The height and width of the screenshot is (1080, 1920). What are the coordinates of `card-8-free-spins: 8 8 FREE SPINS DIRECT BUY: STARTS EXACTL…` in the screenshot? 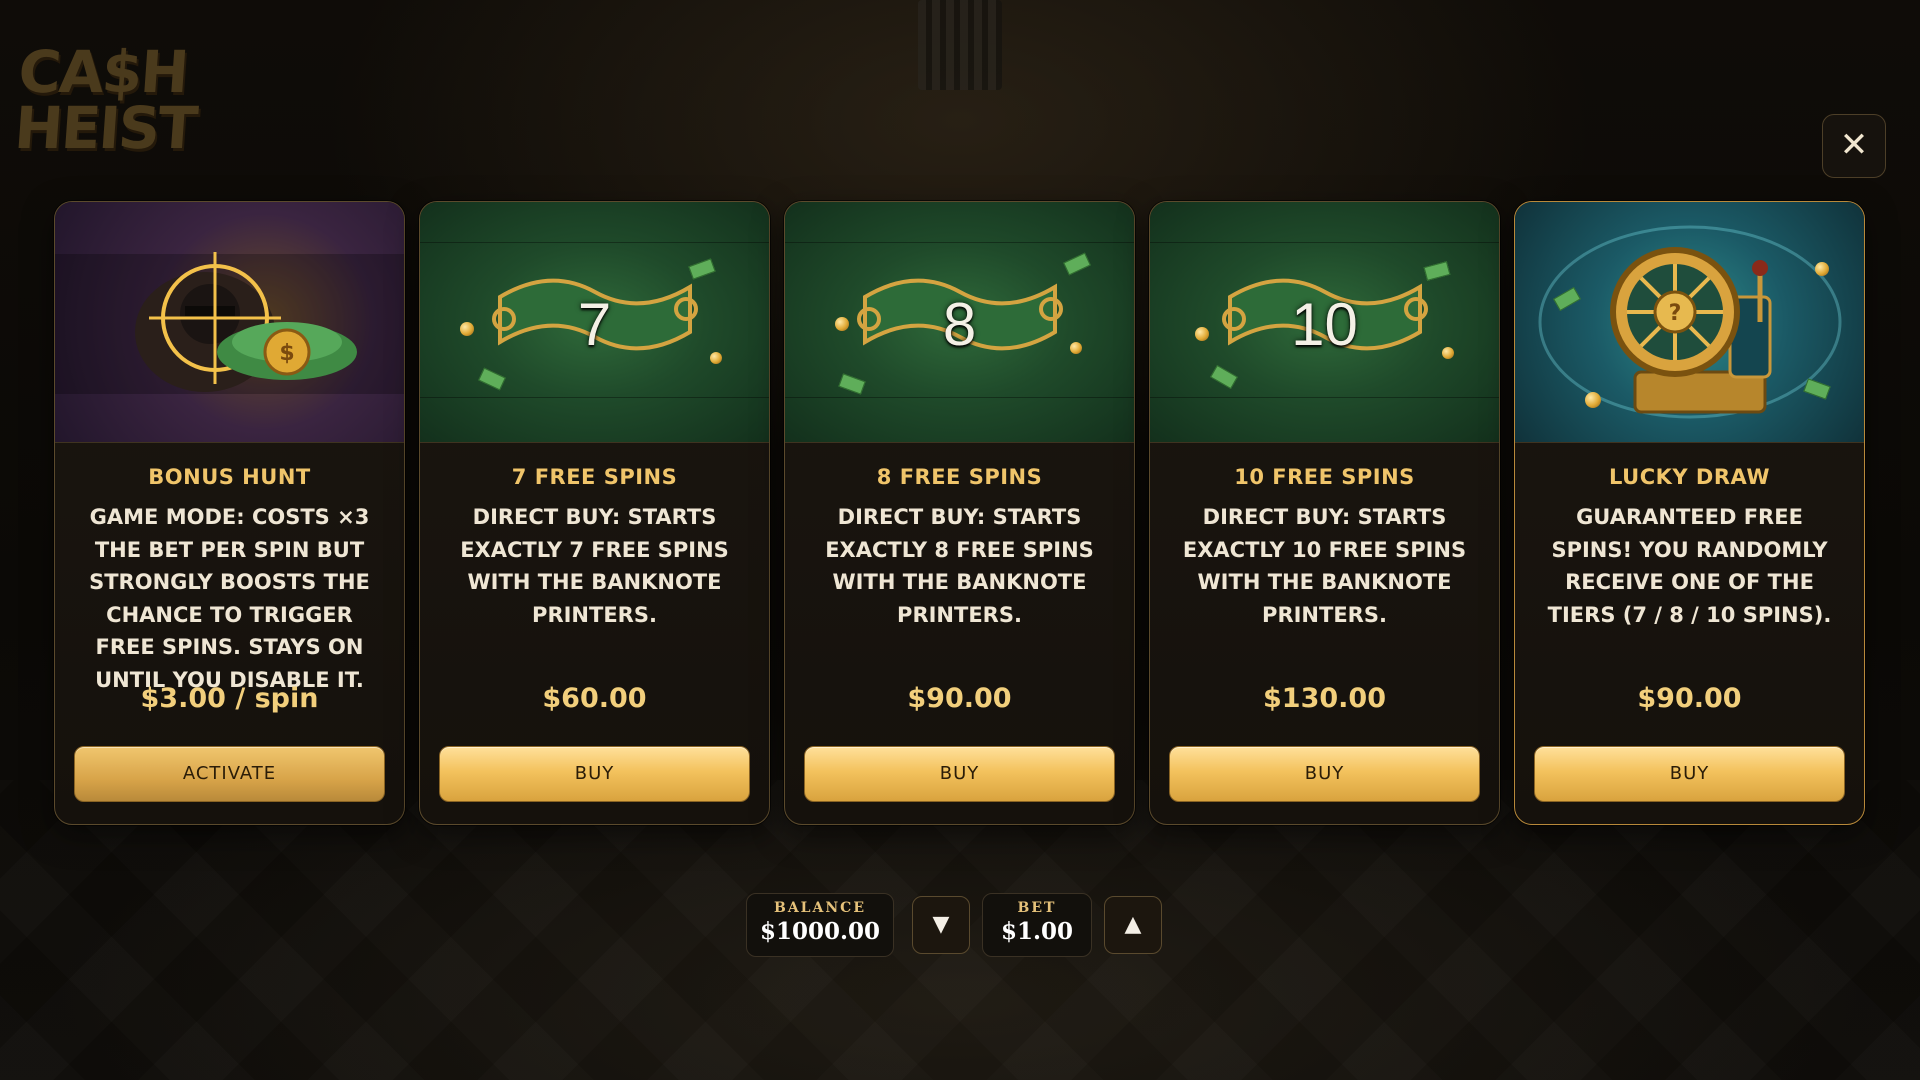 It's located at (959, 513).